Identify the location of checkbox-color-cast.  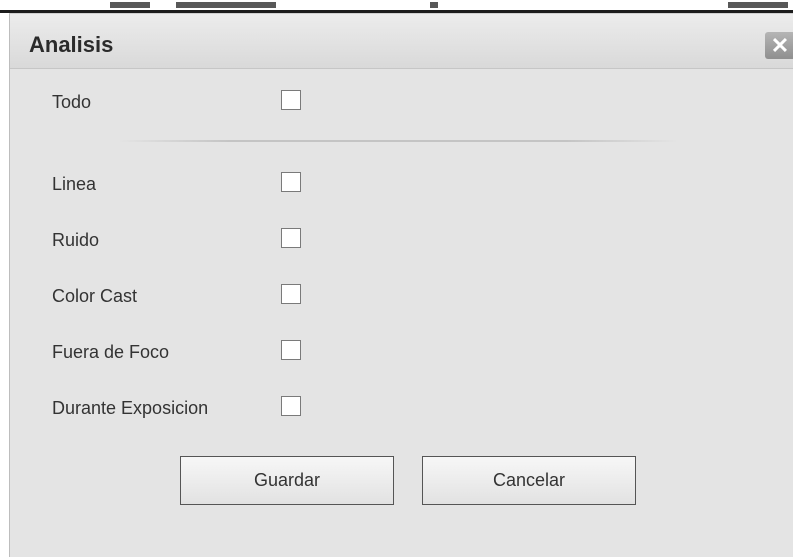
(291, 294).